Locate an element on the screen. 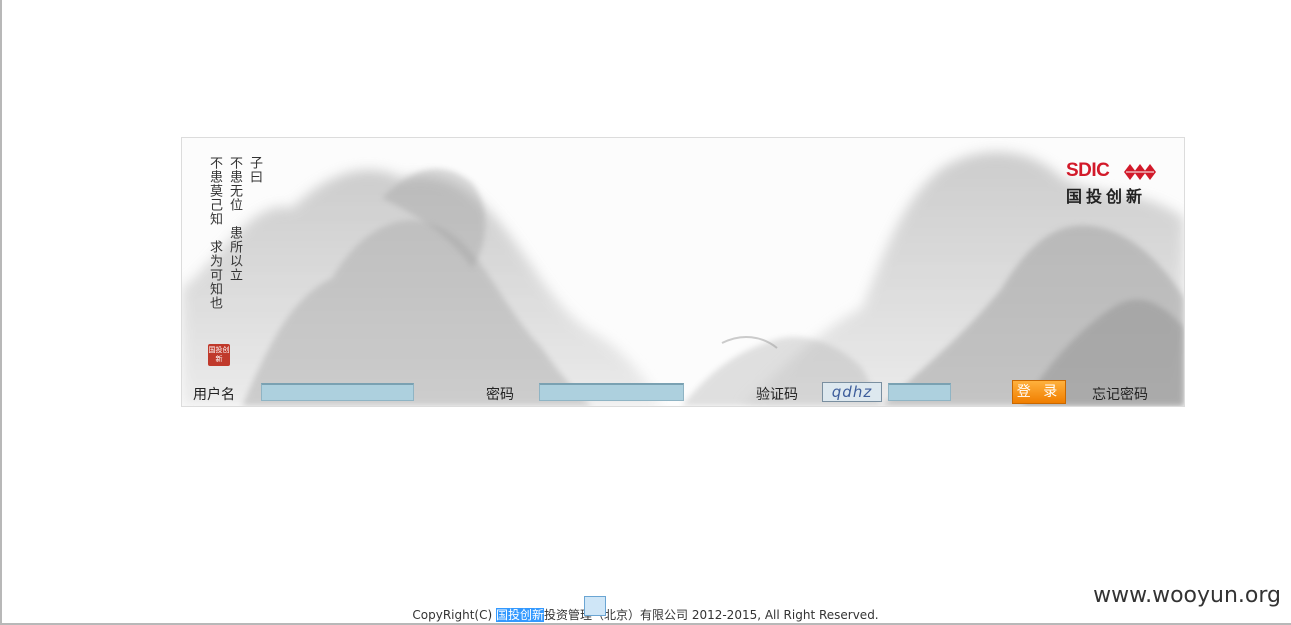 This screenshot has width=1291, height=625. logo-english: SDIC is located at coordinates (1088, 170).